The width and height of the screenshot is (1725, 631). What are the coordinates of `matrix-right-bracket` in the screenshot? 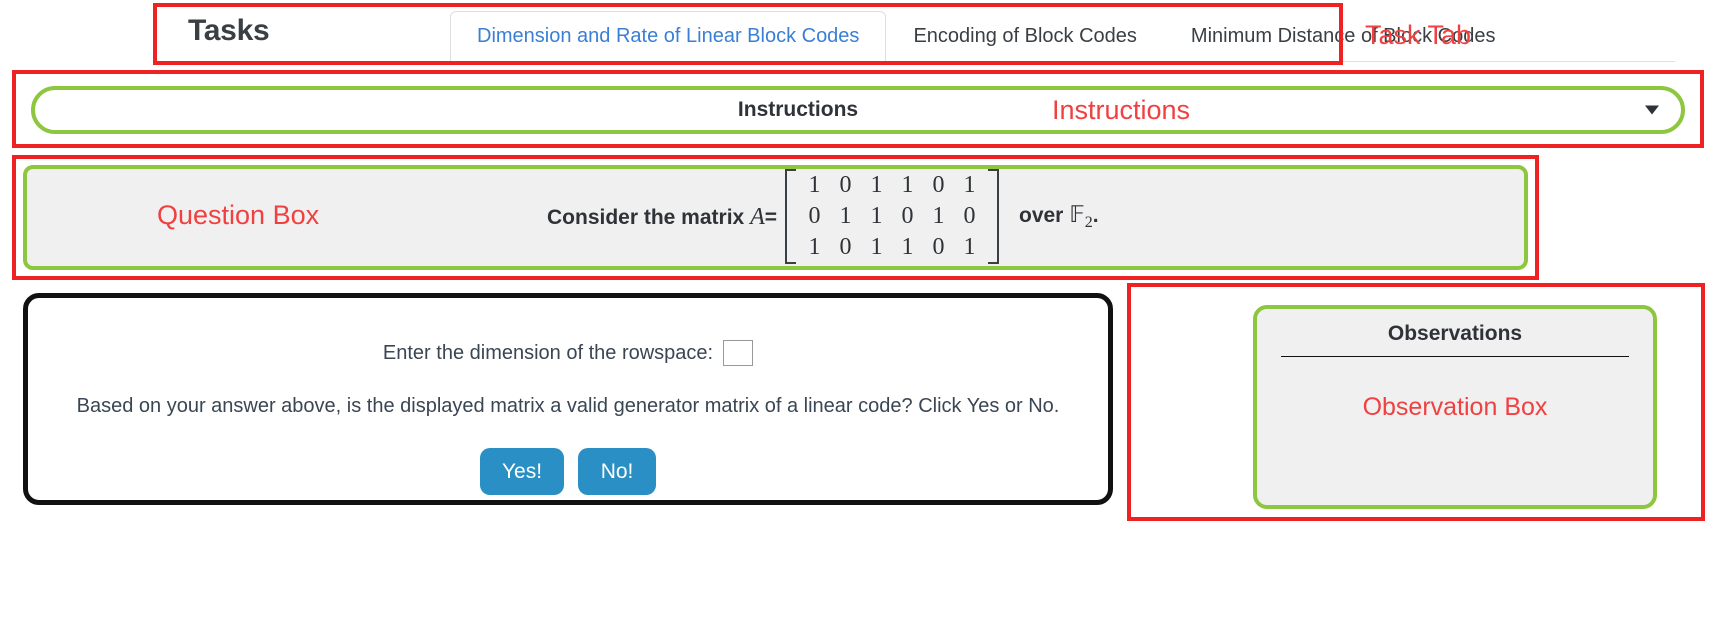 It's located at (993, 216).